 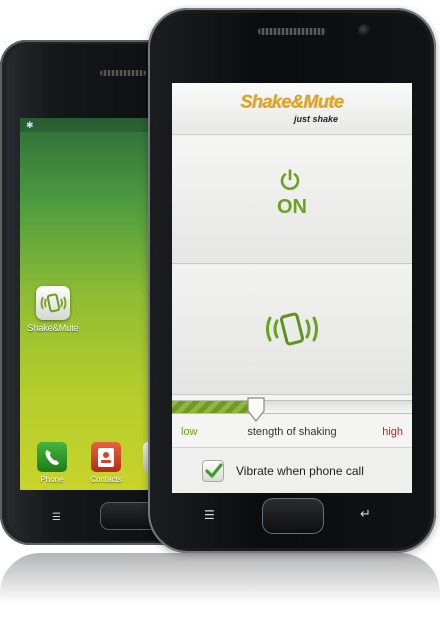 I want to click on slider-fill, so click(x=214, y=407).